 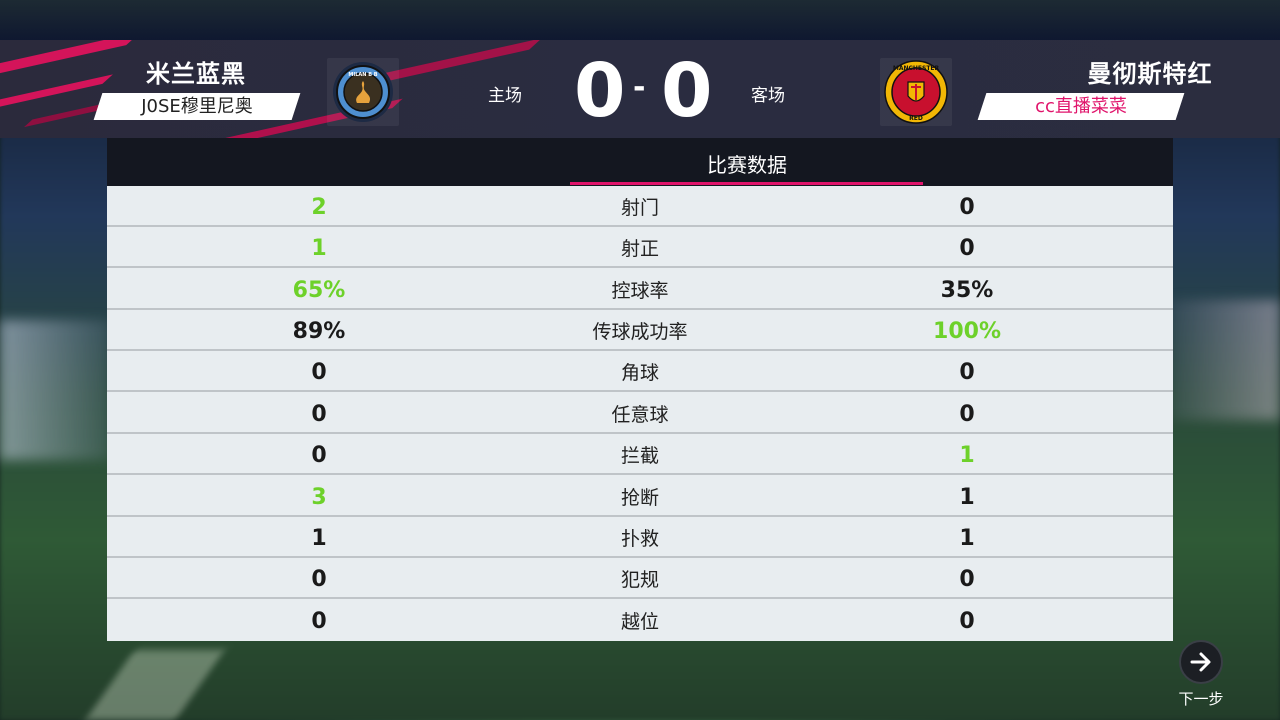 I want to click on stat-row: 3 抢断 1, so click(x=640, y=496).